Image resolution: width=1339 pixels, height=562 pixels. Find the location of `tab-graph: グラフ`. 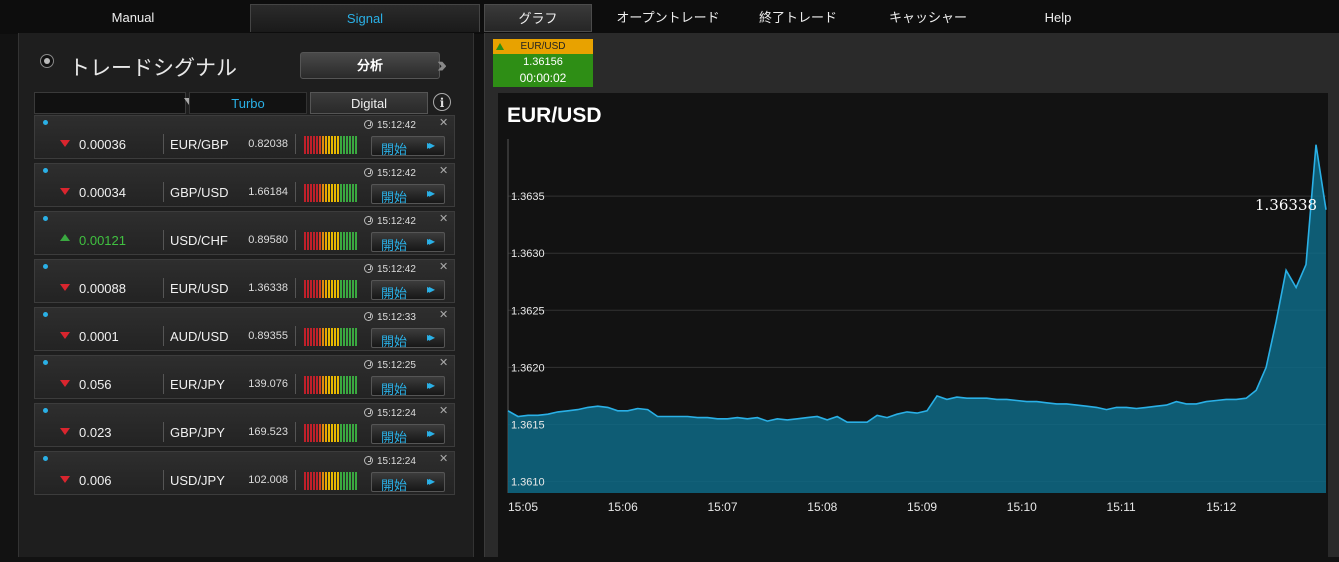

tab-graph: グラフ is located at coordinates (538, 18).